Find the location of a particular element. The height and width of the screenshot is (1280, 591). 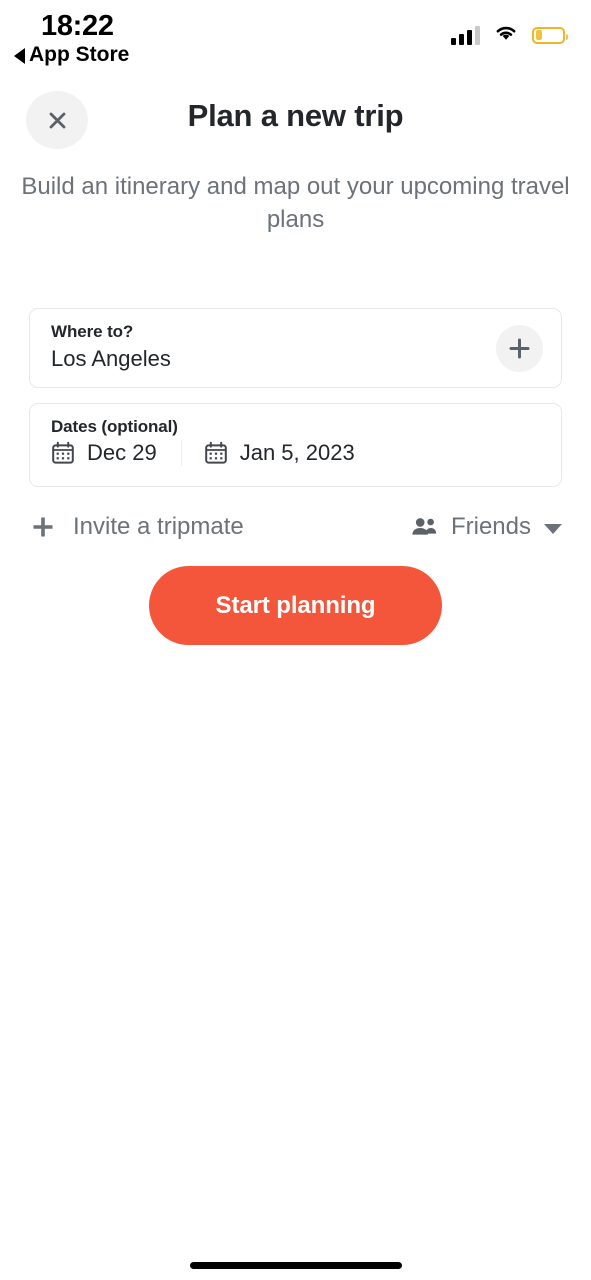

chevron-down-icon is located at coordinates (553, 529).